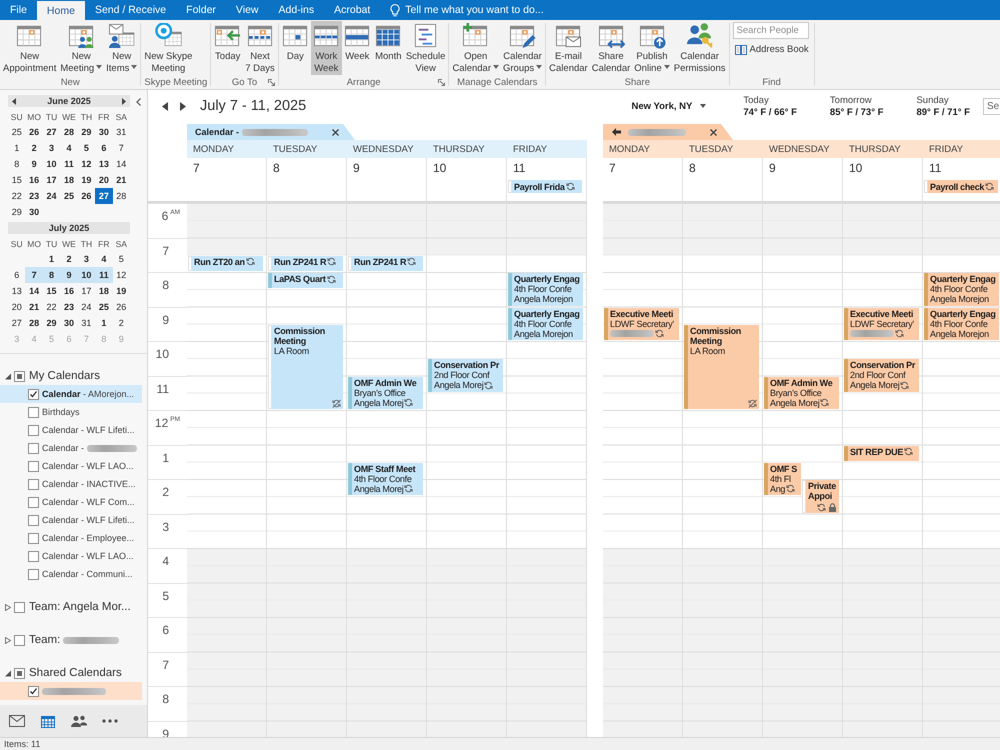 This screenshot has height=750, width=1000. I want to click on calendar-event: Run ZP241 R, so click(305, 263).